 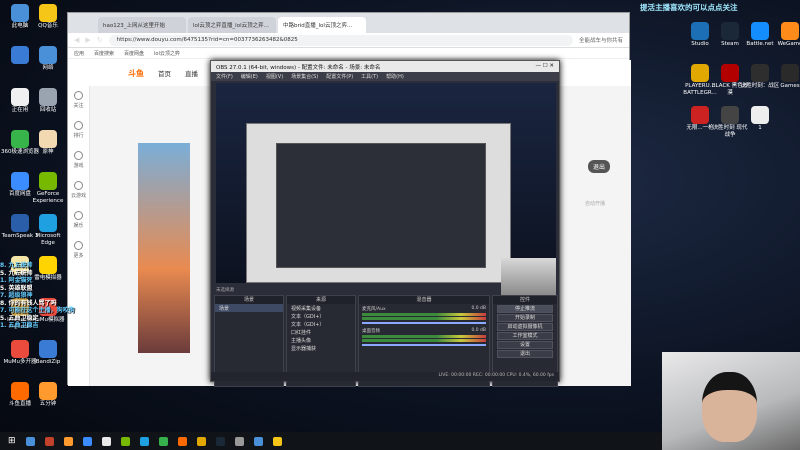 What do you see at coordinates (374, 309) in the screenshot?
I see `mixer-channel-name: 麦克风/Aux` at bounding box center [374, 309].